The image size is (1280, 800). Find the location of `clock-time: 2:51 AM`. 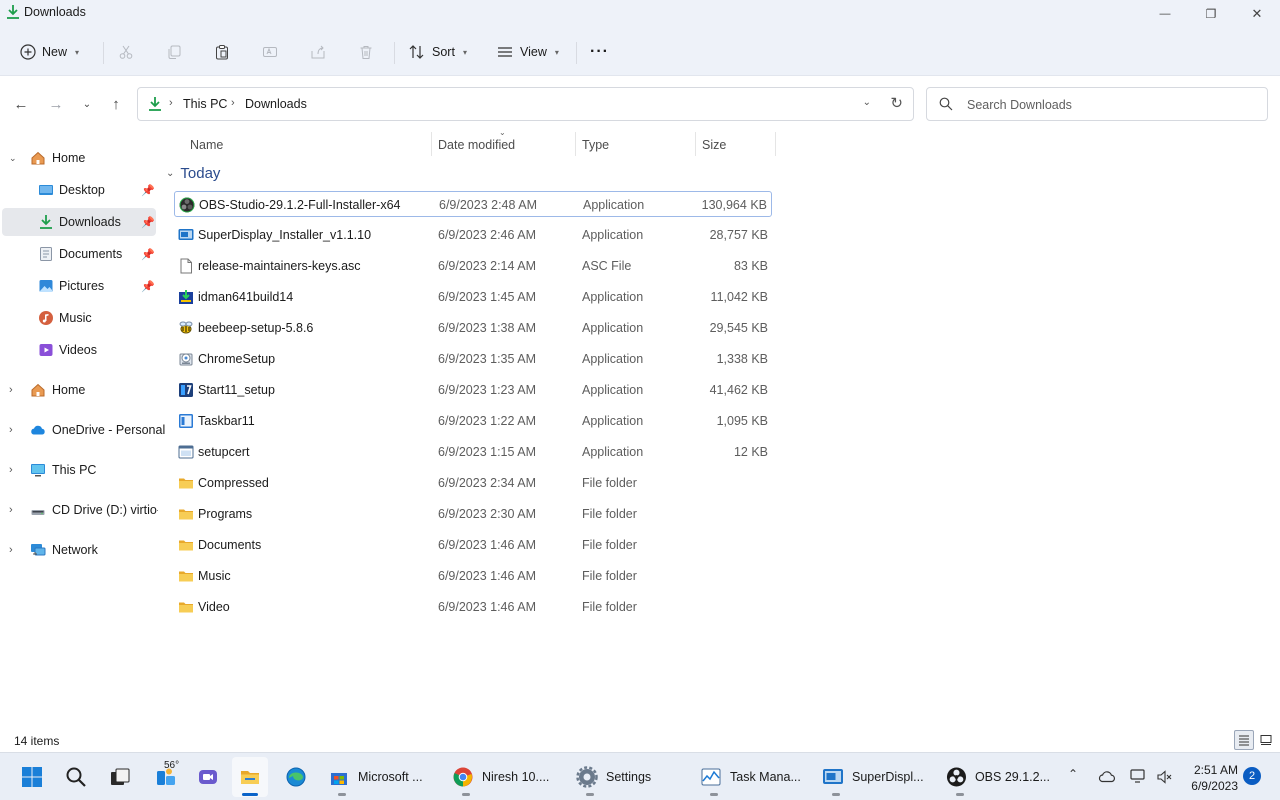

clock-time: 2:51 AM is located at coordinates (1215, 770).